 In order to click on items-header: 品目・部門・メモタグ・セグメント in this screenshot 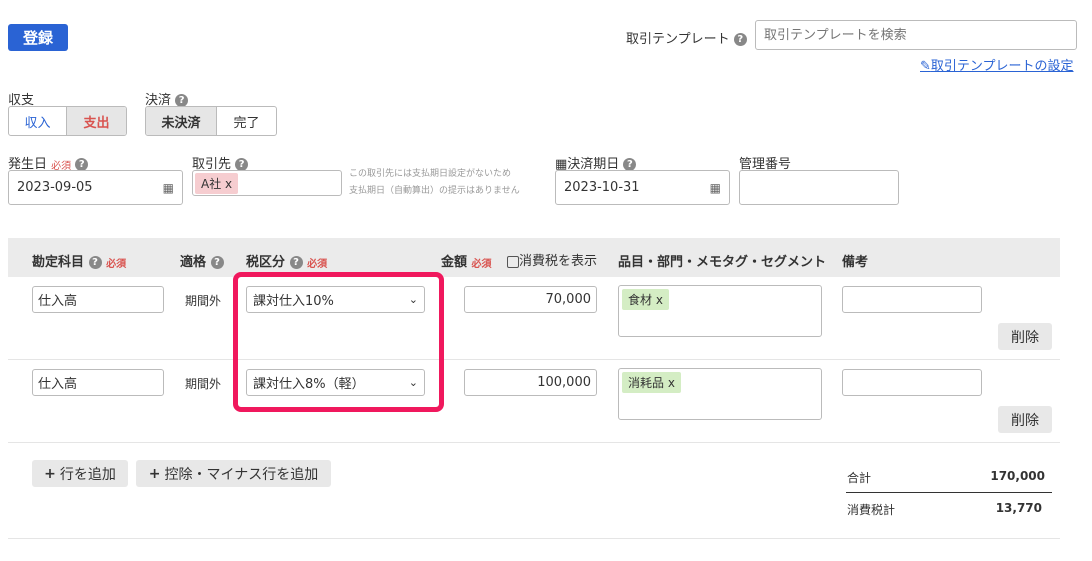, I will do `click(722, 262)`.